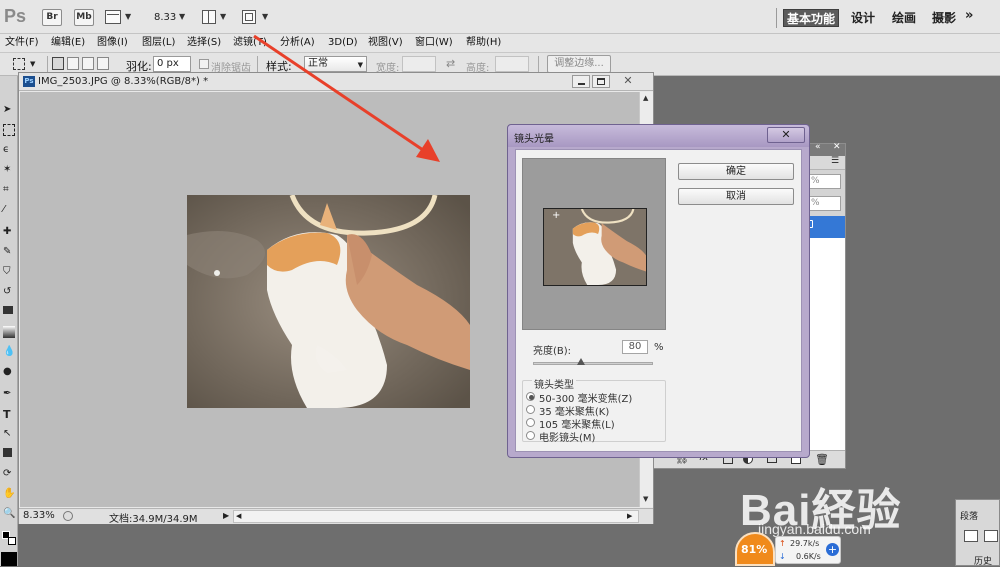 This screenshot has width=1000, height=567. What do you see at coordinates (9, 352) in the screenshot?
I see `blur-tool-icon: 💧` at bounding box center [9, 352].